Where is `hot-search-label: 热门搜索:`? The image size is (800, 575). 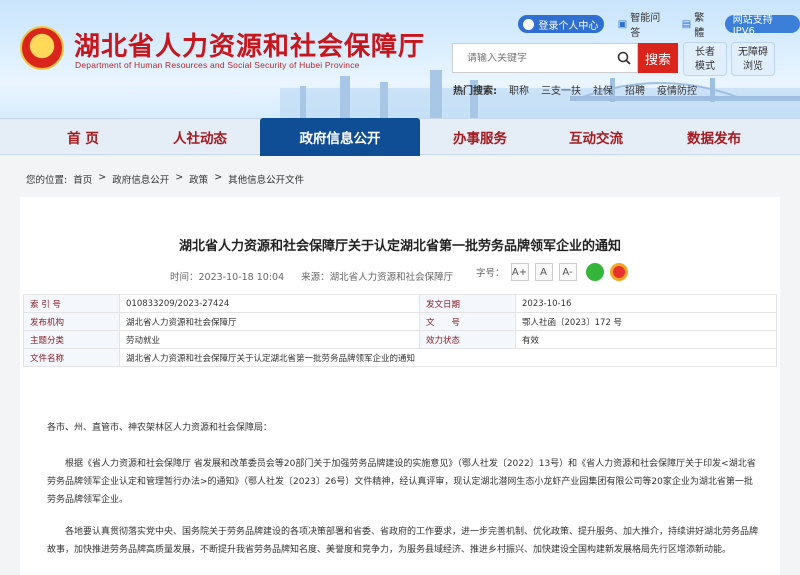
hot-search-label: 热门搜索: is located at coordinates (475, 91).